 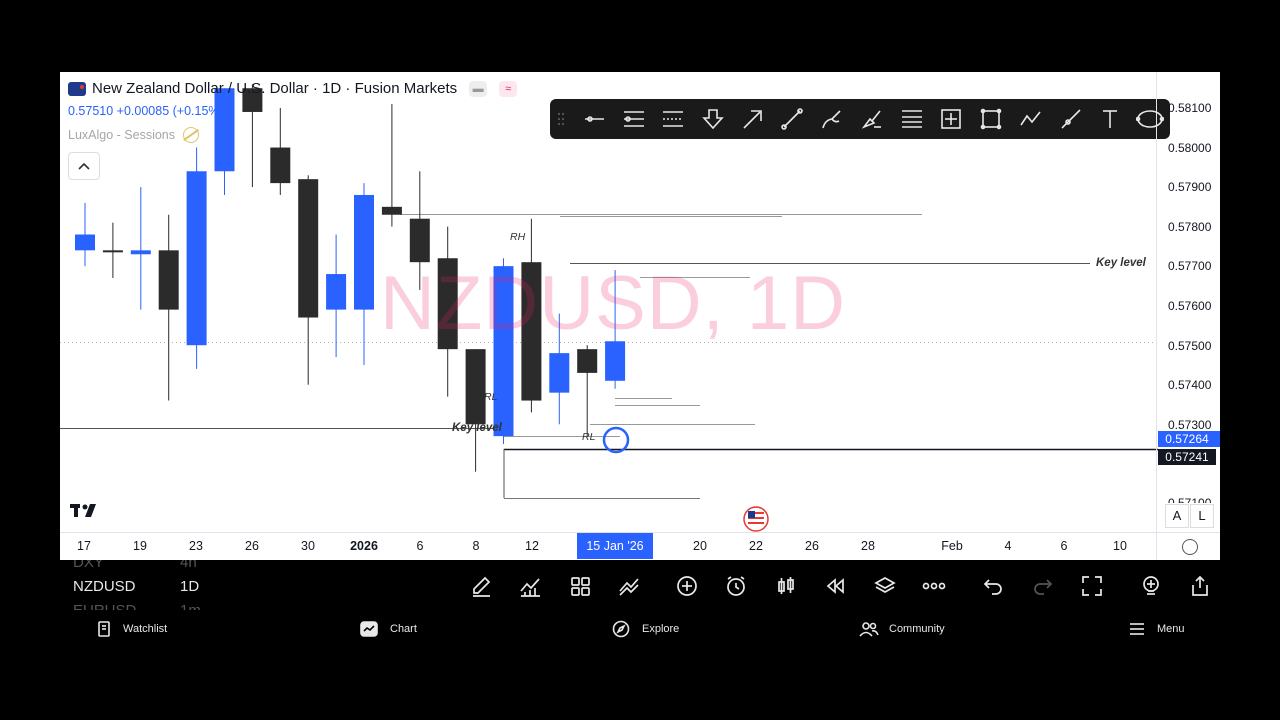 What do you see at coordinates (140, 546) in the screenshot?
I see `time-tick: 19` at bounding box center [140, 546].